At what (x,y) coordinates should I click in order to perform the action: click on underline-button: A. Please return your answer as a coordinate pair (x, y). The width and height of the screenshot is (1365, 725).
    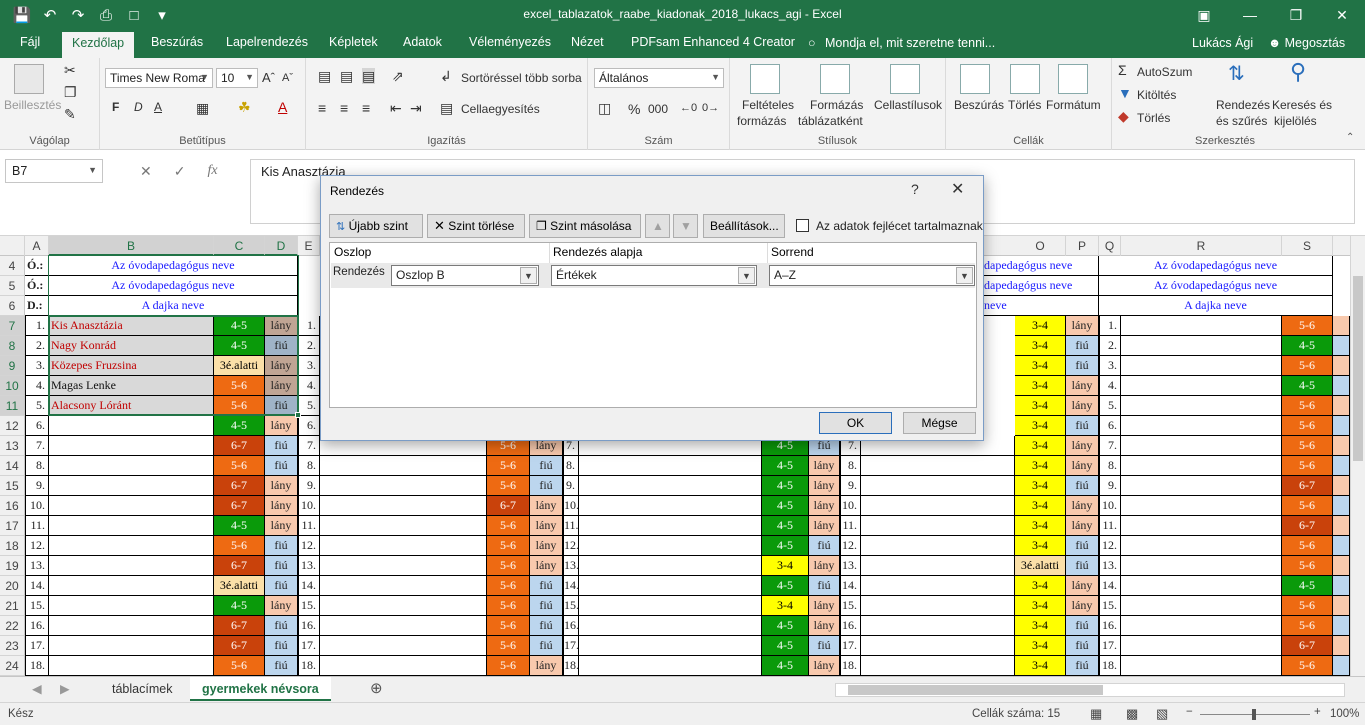
    Looking at the image, I should click on (158, 107).